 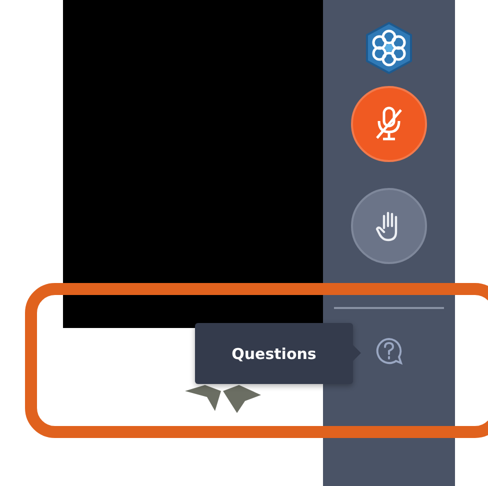 I want to click on tooltip-text: Questions, so click(x=274, y=353).